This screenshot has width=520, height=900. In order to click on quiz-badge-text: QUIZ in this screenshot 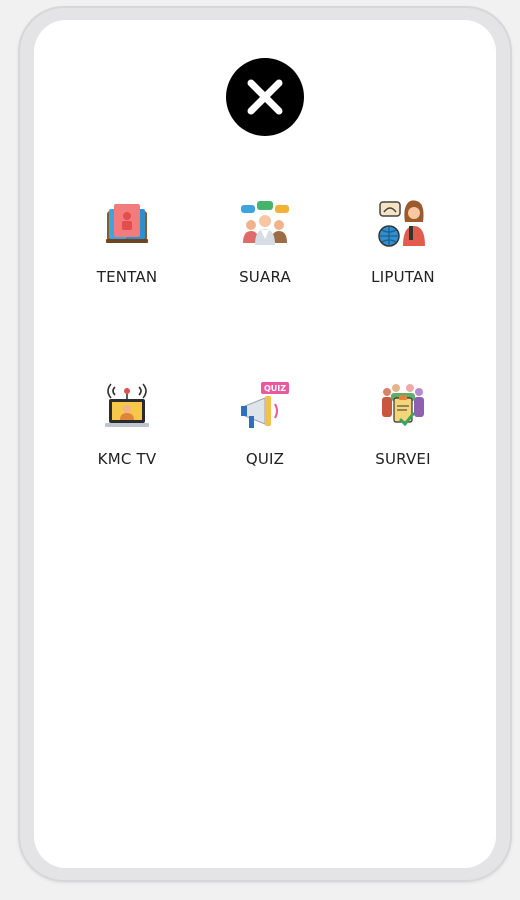, I will do `click(275, 388)`.